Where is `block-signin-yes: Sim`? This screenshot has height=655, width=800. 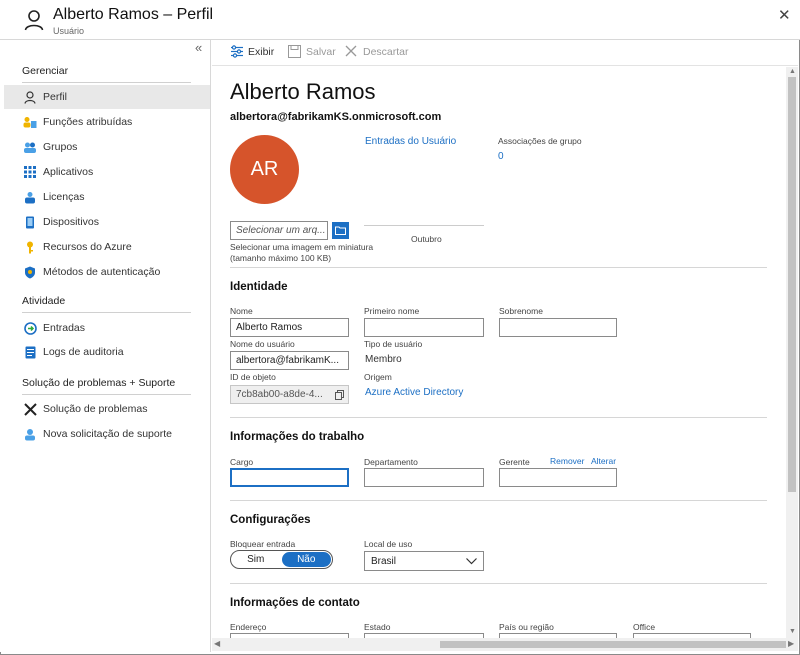 block-signin-yes: Sim is located at coordinates (256, 559).